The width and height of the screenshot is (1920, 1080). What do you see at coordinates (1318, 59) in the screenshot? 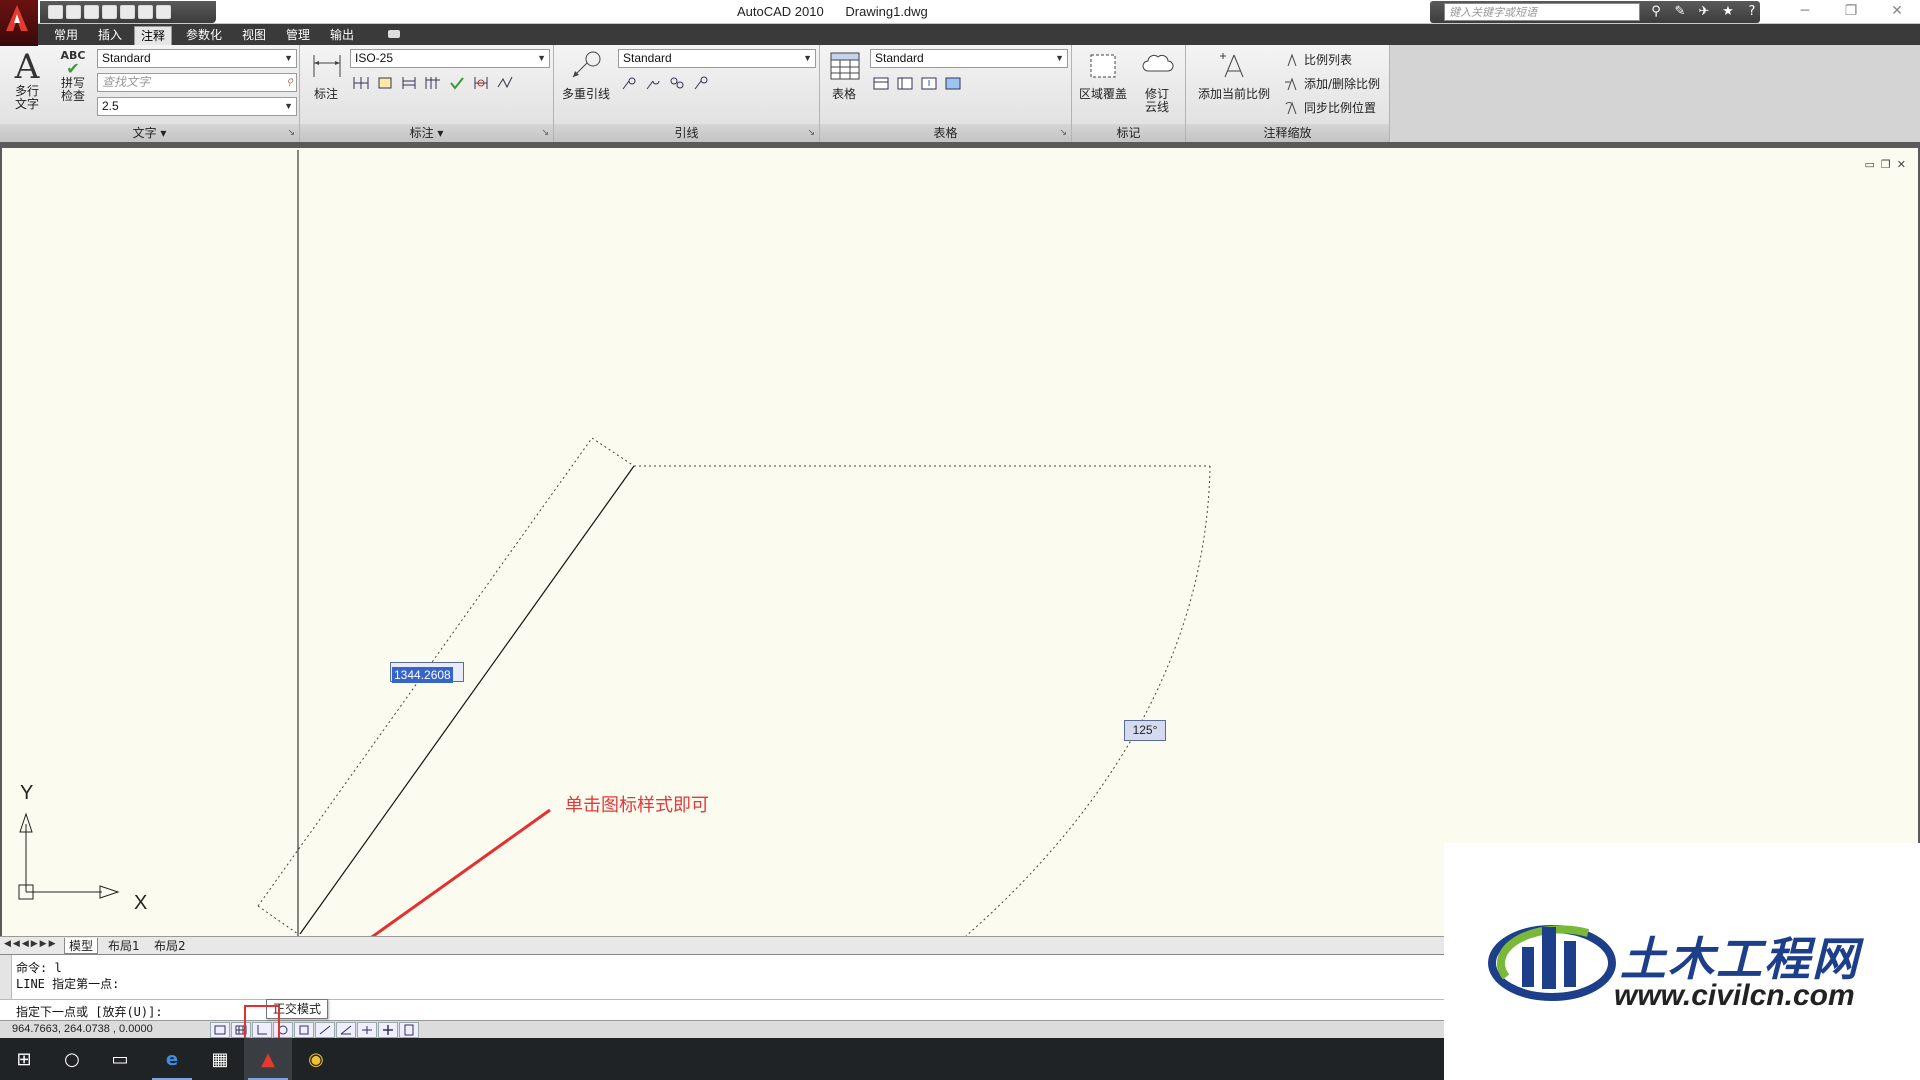
I see `scale-list-button: 比例列表` at bounding box center [1318, 59].